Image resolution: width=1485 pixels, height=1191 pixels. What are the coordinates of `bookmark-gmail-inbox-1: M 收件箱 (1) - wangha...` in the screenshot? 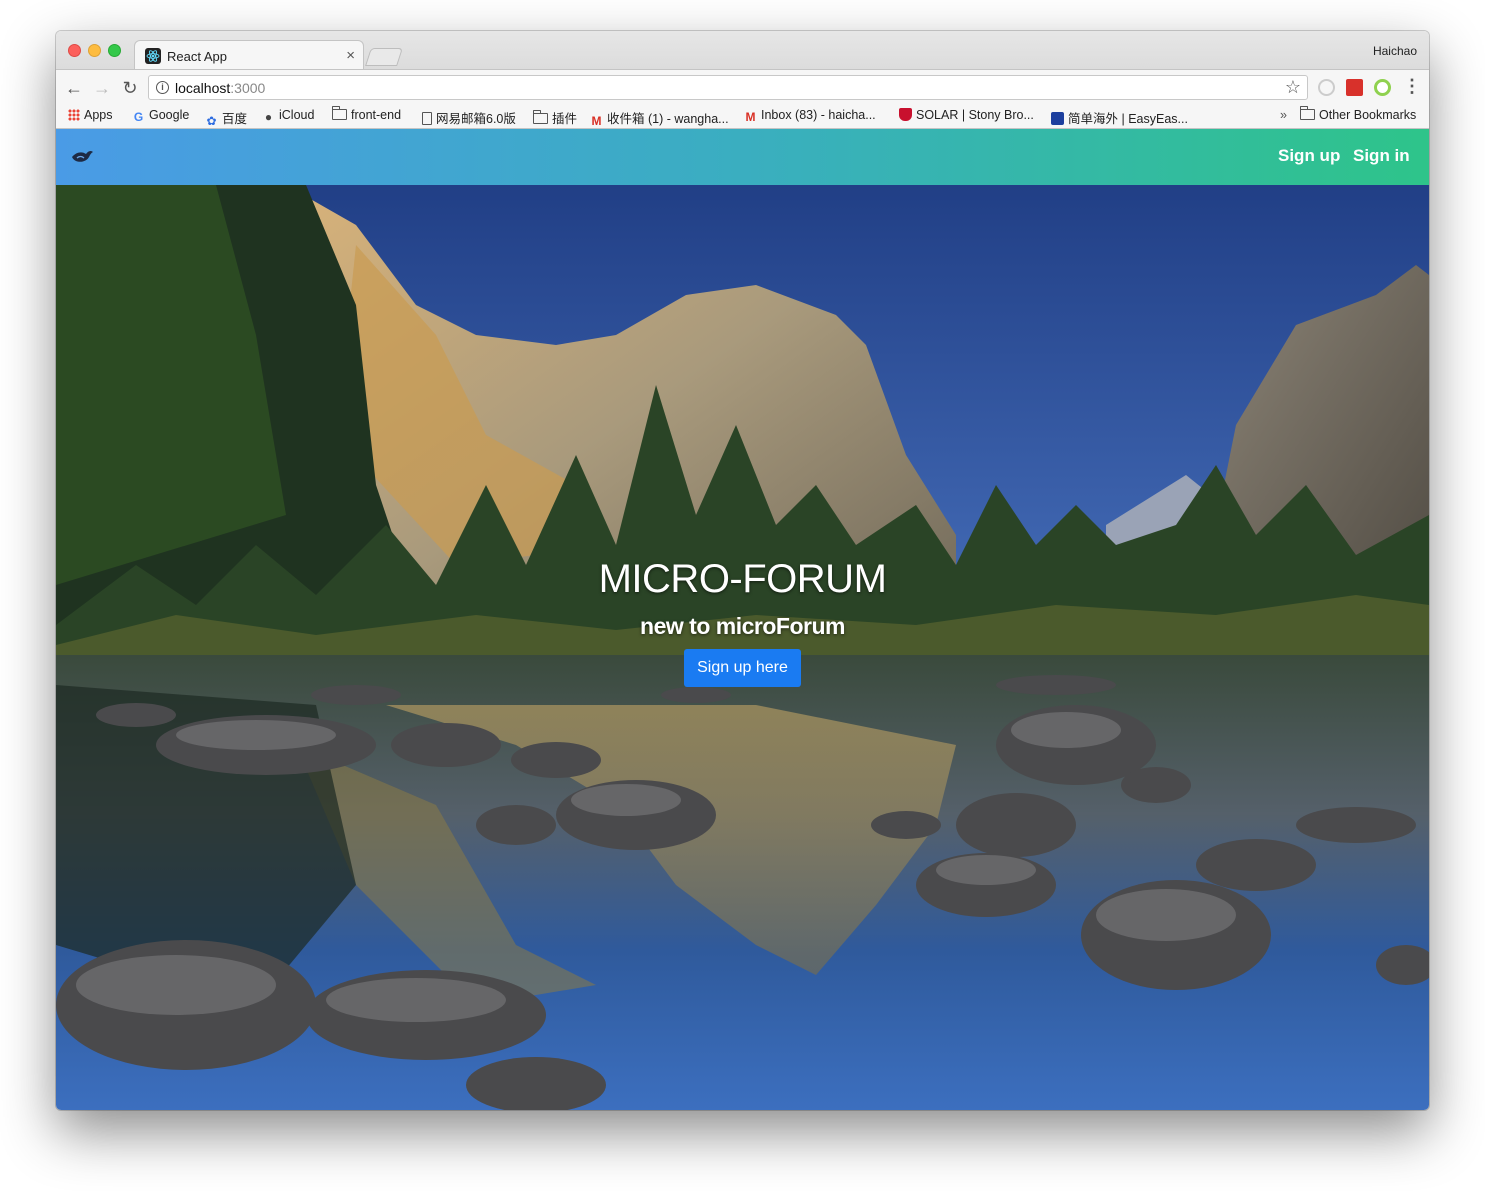 It's located at (659, 118).